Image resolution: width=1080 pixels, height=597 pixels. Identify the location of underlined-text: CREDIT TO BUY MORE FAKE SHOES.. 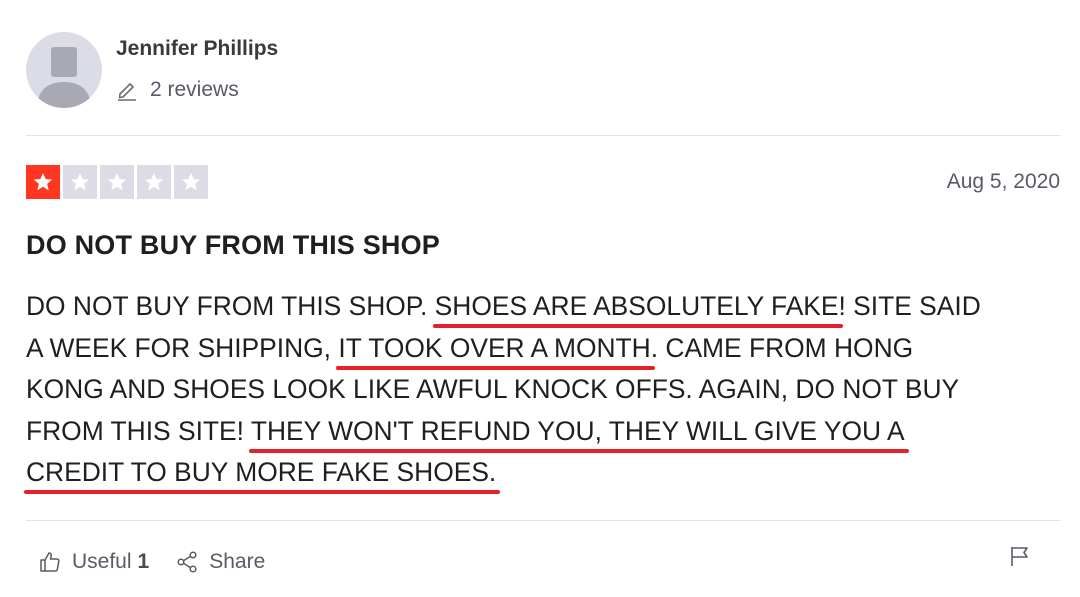
(261, 472).